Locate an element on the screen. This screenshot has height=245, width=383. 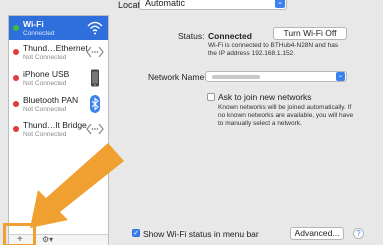
service-name: Bluetooth PAN is located at coordinates (51, 100).